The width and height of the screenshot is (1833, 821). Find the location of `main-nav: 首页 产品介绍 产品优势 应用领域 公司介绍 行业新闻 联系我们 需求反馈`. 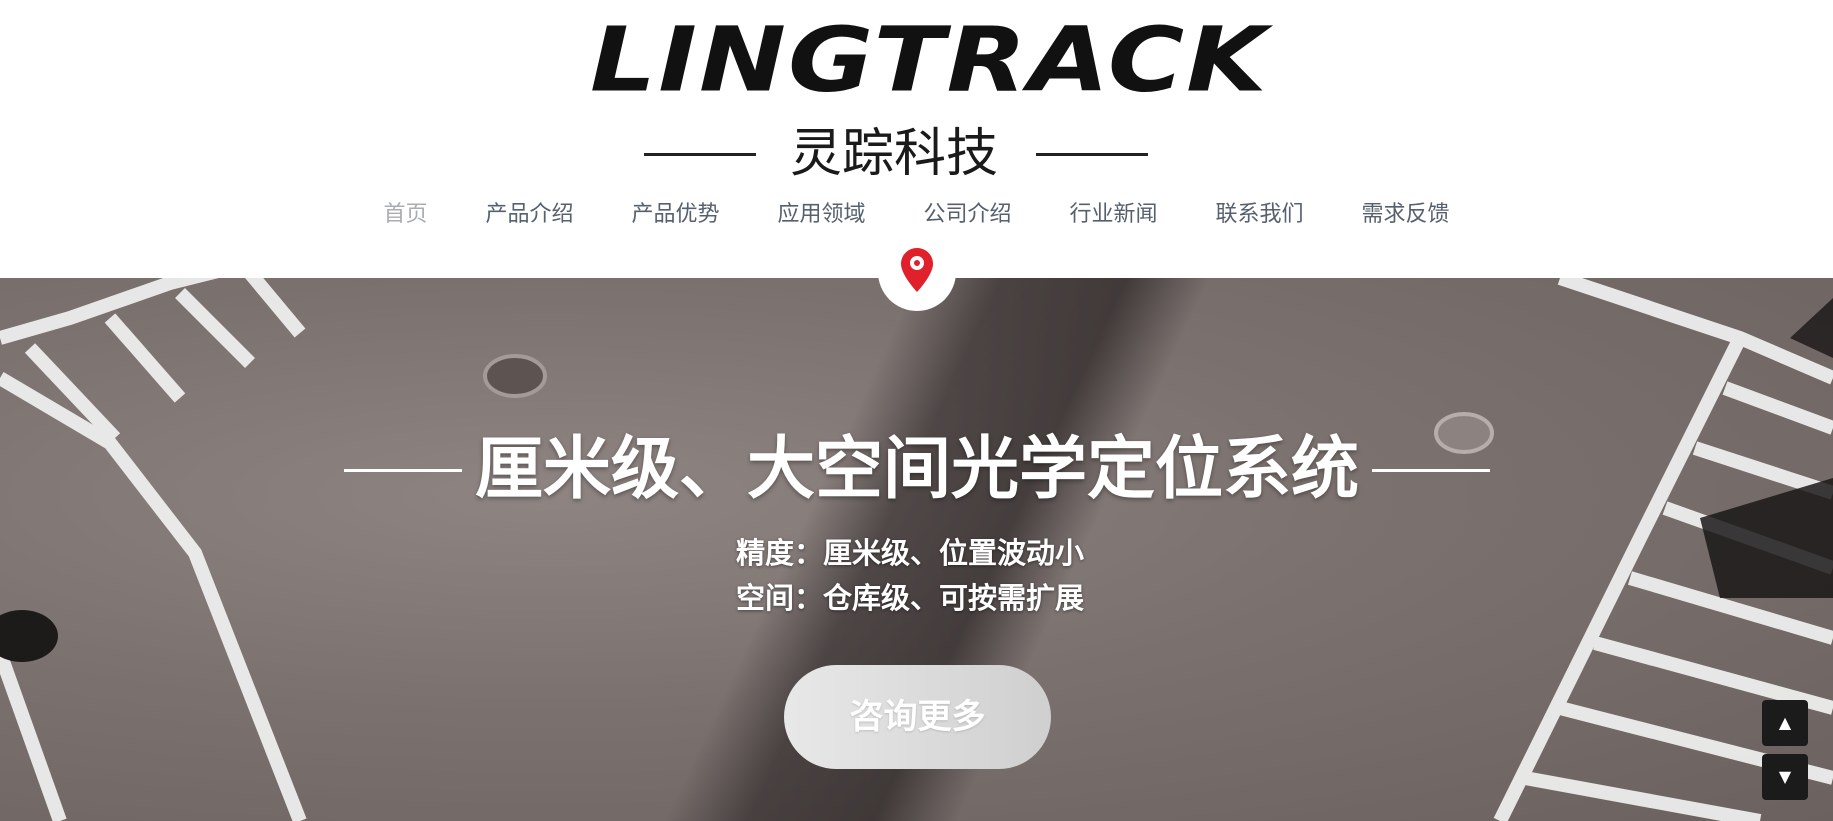

main-nav: 首页 产品介绍 产品优势 应用领域 公司介绍 行业新闻 联系我们 需求反馈 is located at coordinates (916, 215).